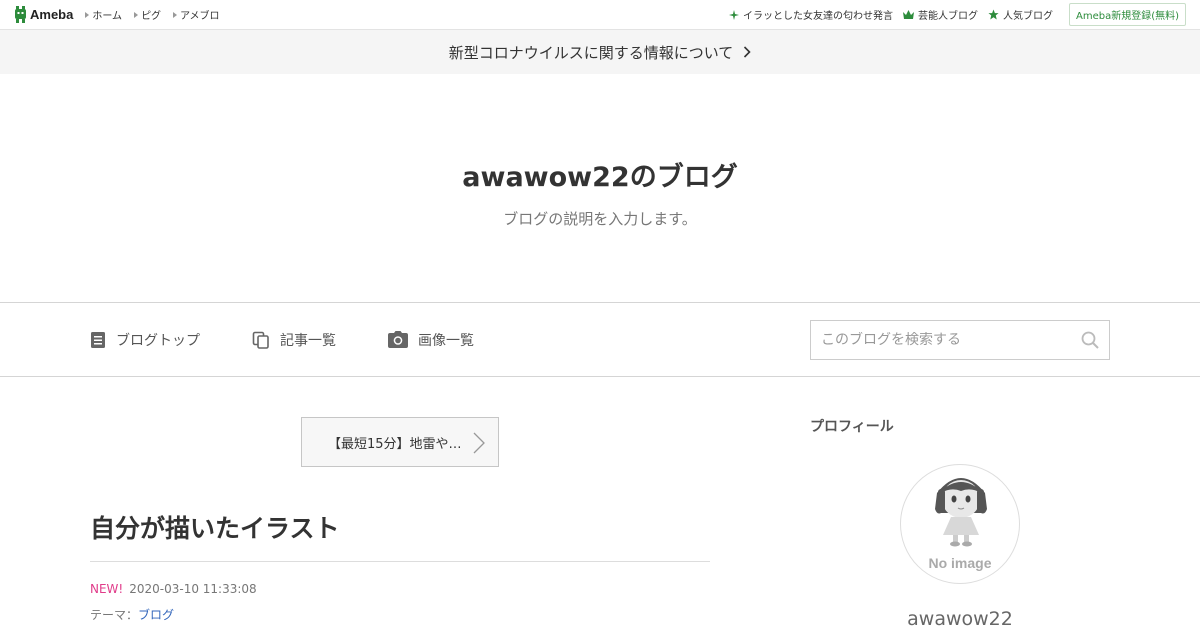  I want to click on nav-ameblo: アメブロ, so click(196, 14).